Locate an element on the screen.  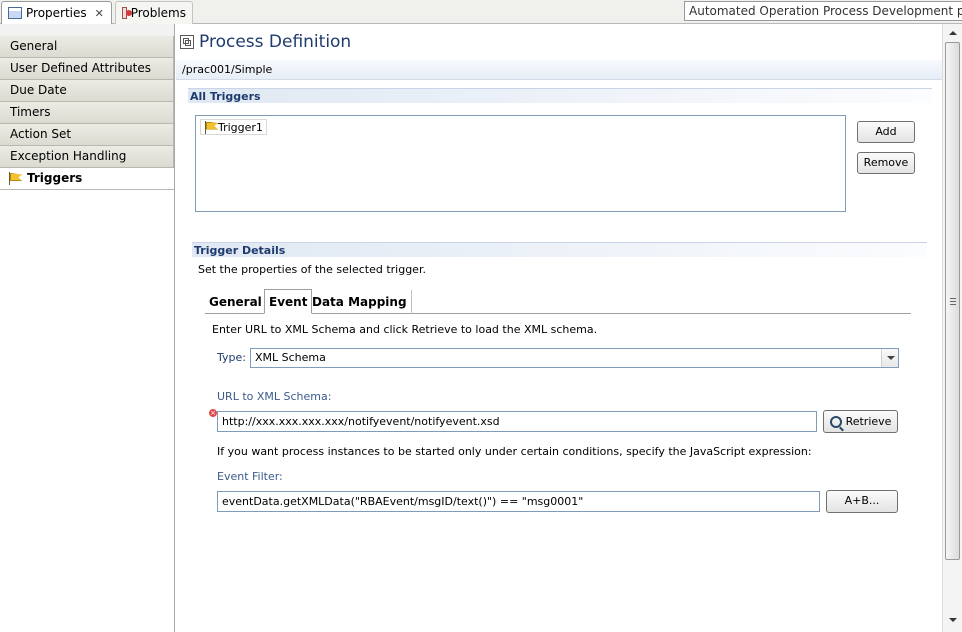
scrollbar-thumb is located at coordinates (952, 301).